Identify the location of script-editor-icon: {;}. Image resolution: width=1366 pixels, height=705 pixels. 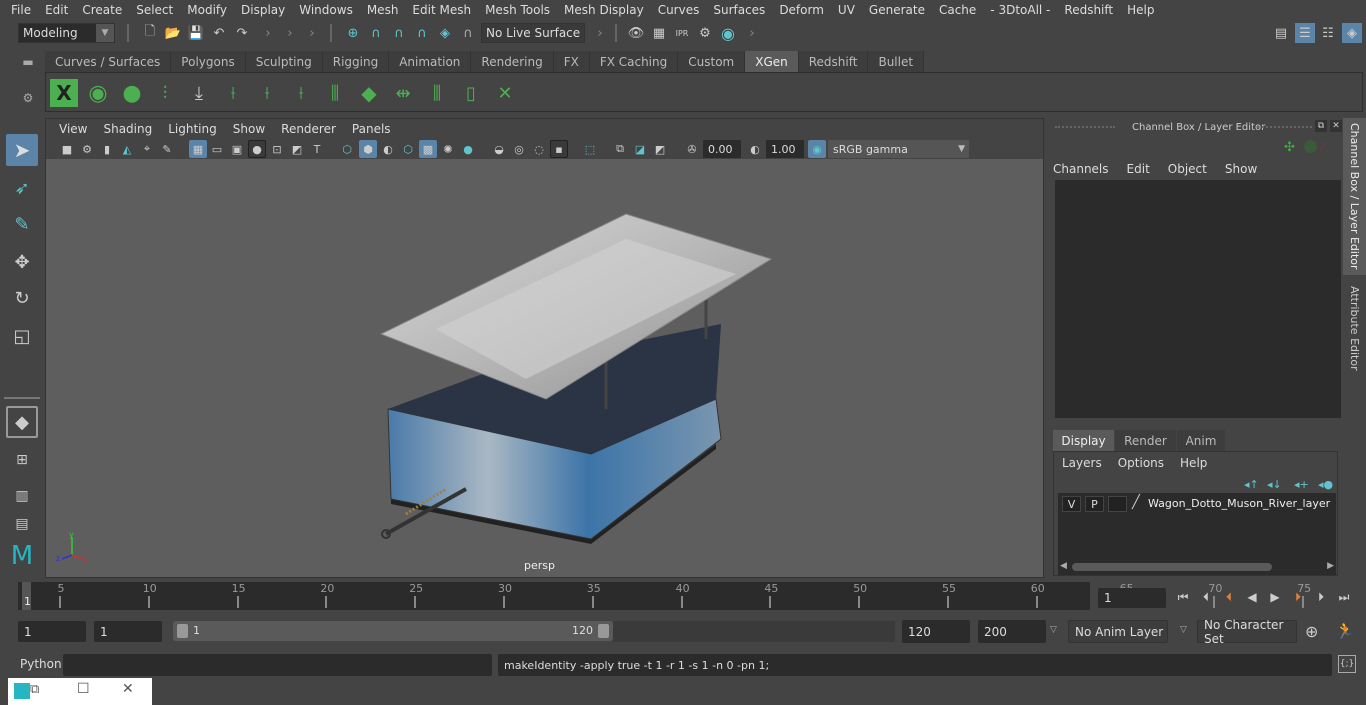
(1347, 664).